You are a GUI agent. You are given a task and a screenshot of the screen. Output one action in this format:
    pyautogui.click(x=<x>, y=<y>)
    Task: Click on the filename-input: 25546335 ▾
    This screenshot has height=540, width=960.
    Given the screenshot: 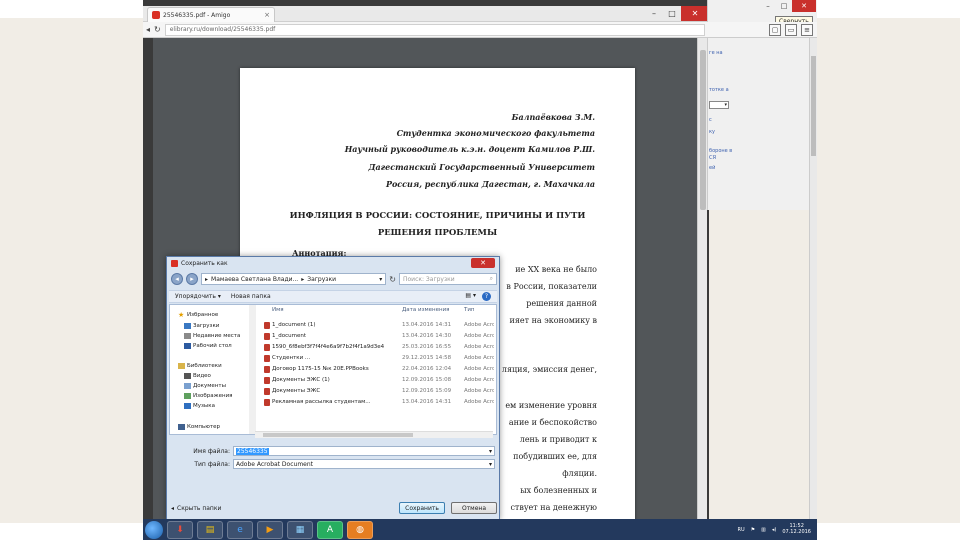 What is the action you would take?
    pyautogui.click(x=364, y=451)
    